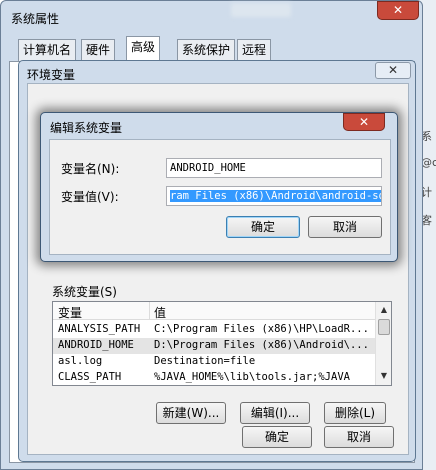 This screenshot has width=436, height=470. I want to click on blurred-region, so click(261, 10).